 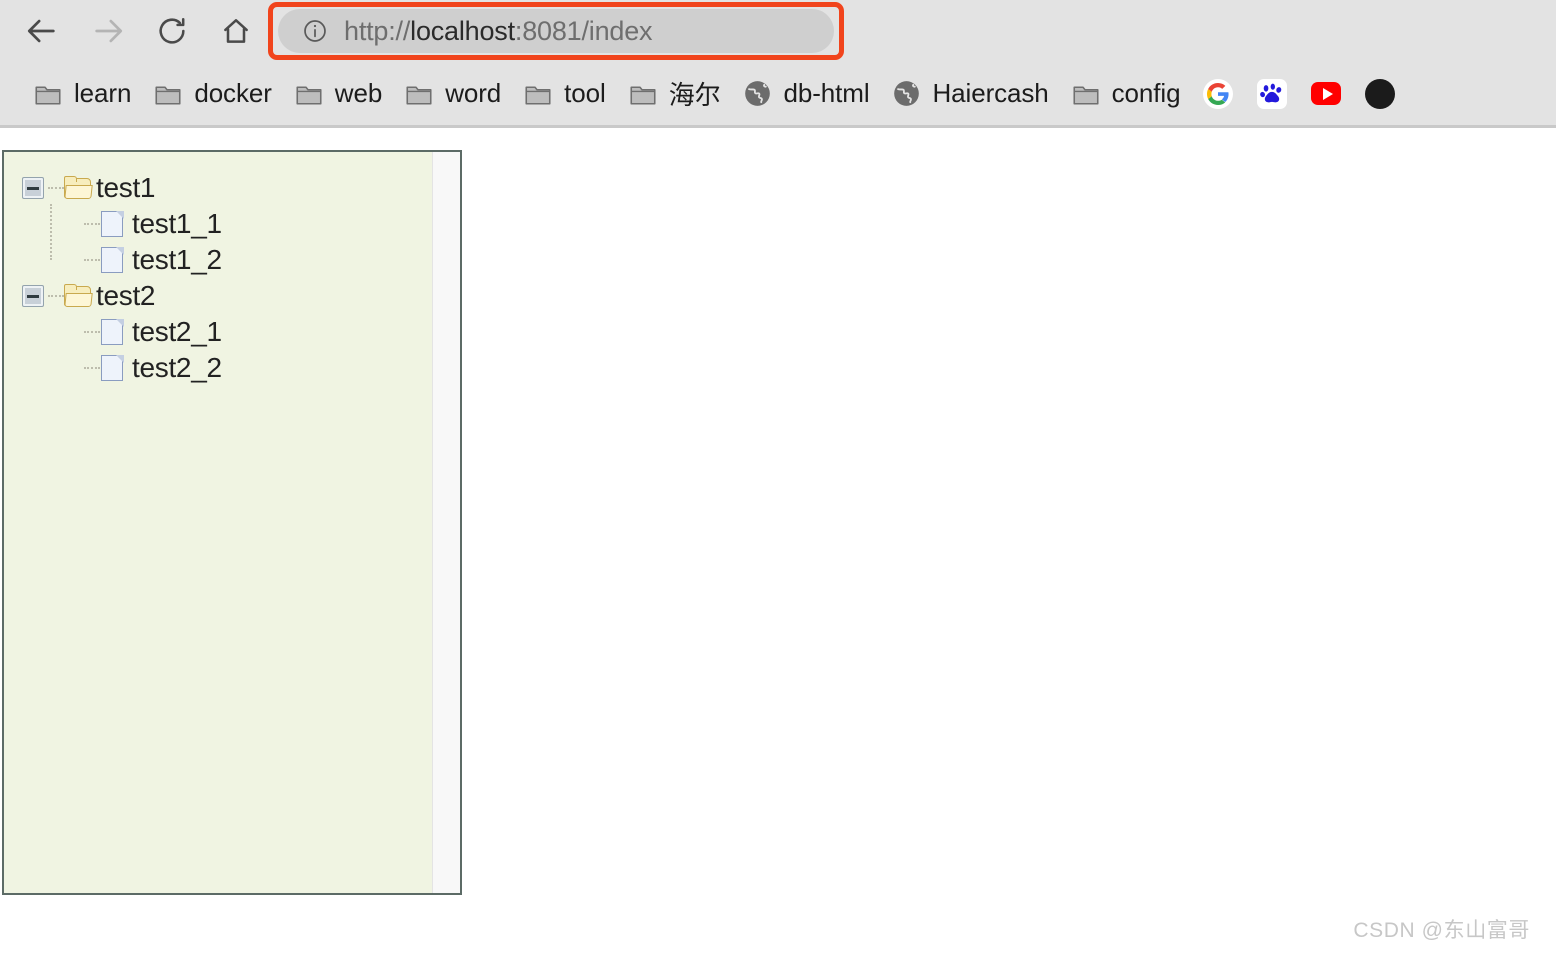 I want to click on bookmark-learn: learn, so click(x=82, y=94).